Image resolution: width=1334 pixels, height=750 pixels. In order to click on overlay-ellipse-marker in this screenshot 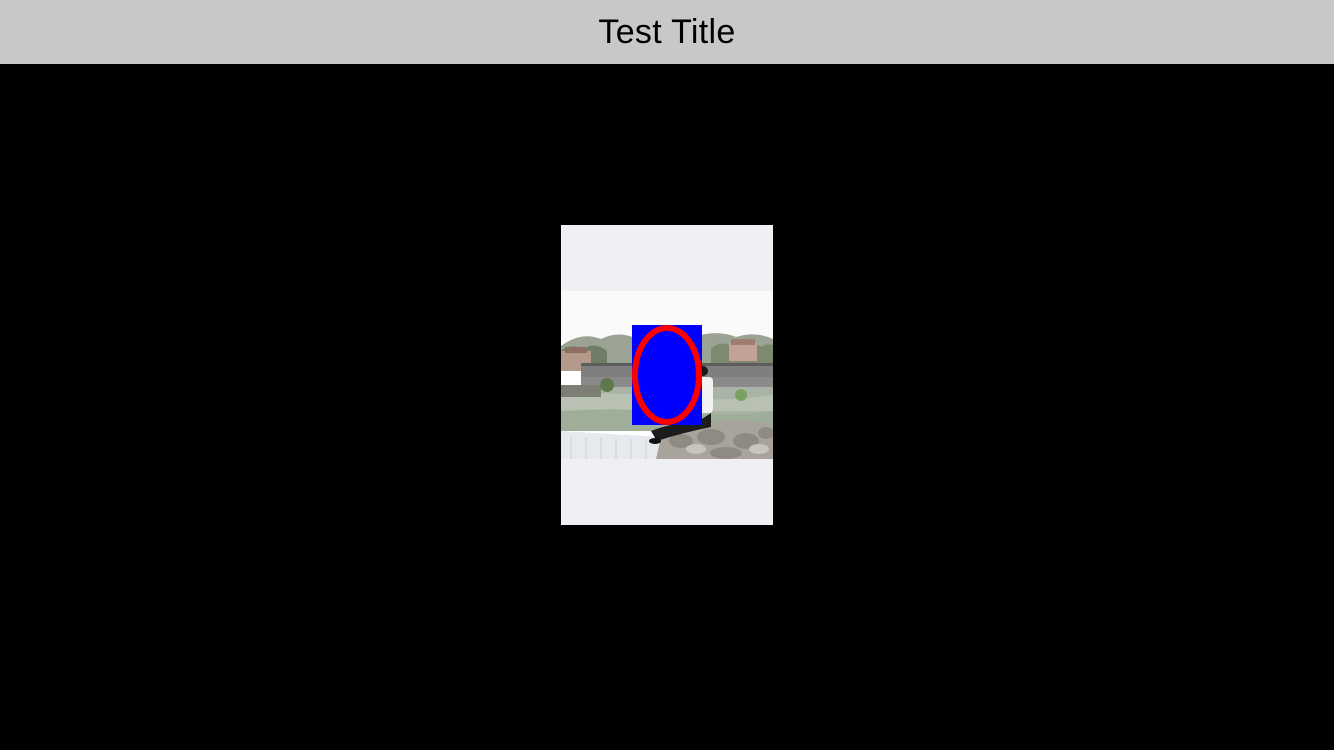, I will do `click(667, 375)`.